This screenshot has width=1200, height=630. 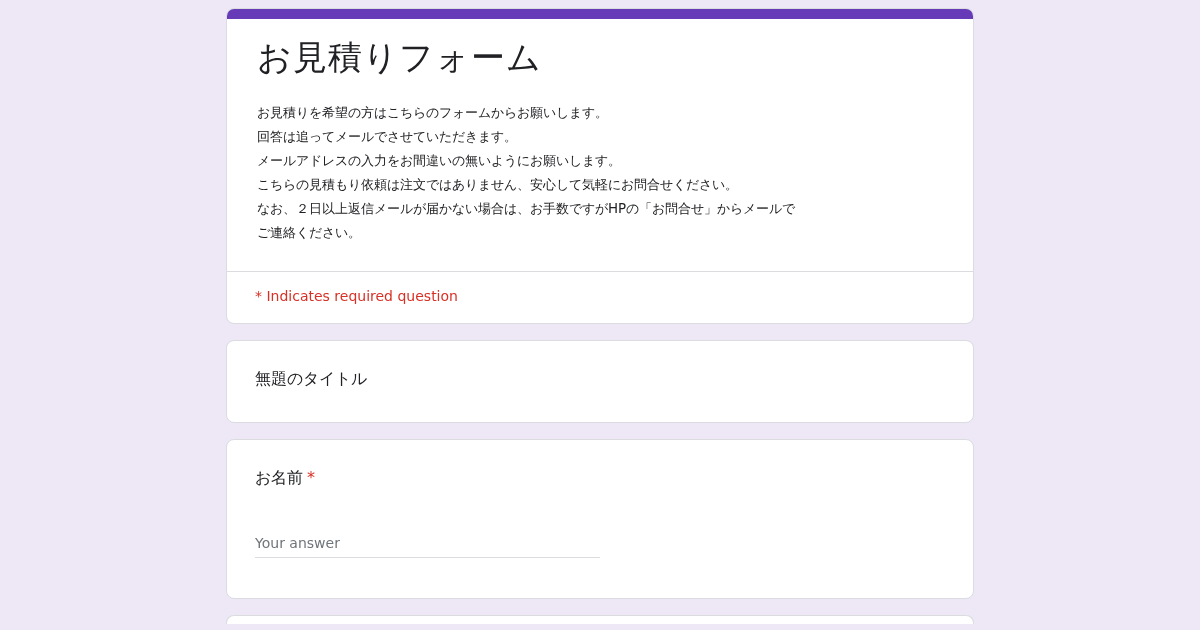 What do you see at coordinates (311, 478) in the screenshot?
I see `required-asterisk: *` at bounding box center [311, 478].